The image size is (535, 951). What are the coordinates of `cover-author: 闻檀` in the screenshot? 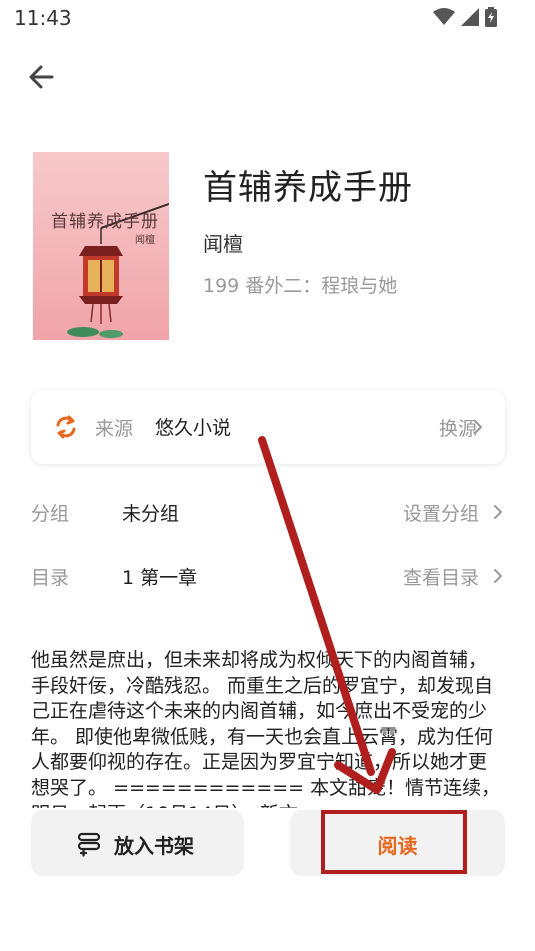 It's located at (145, 240).